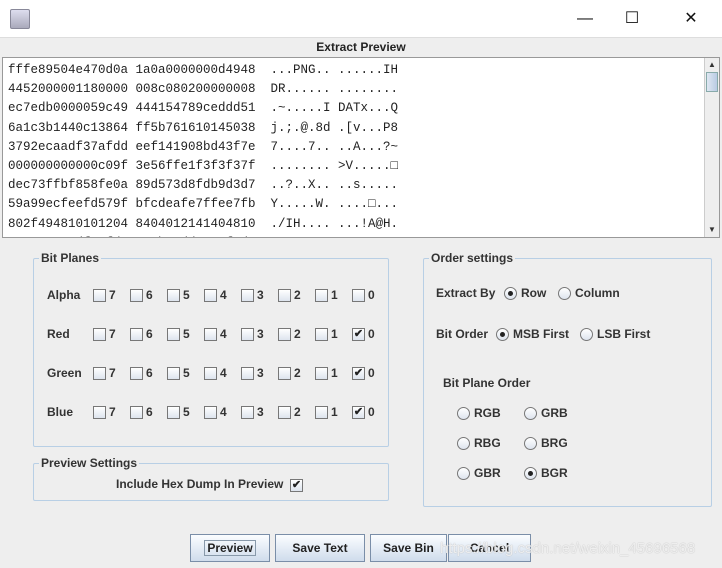 This screenshot has height=568, width=722. What do you see at coordinates (358, 334) in the screenshot?
I see `checkbox-red-0: ✔` at bounding box center [358, 334].